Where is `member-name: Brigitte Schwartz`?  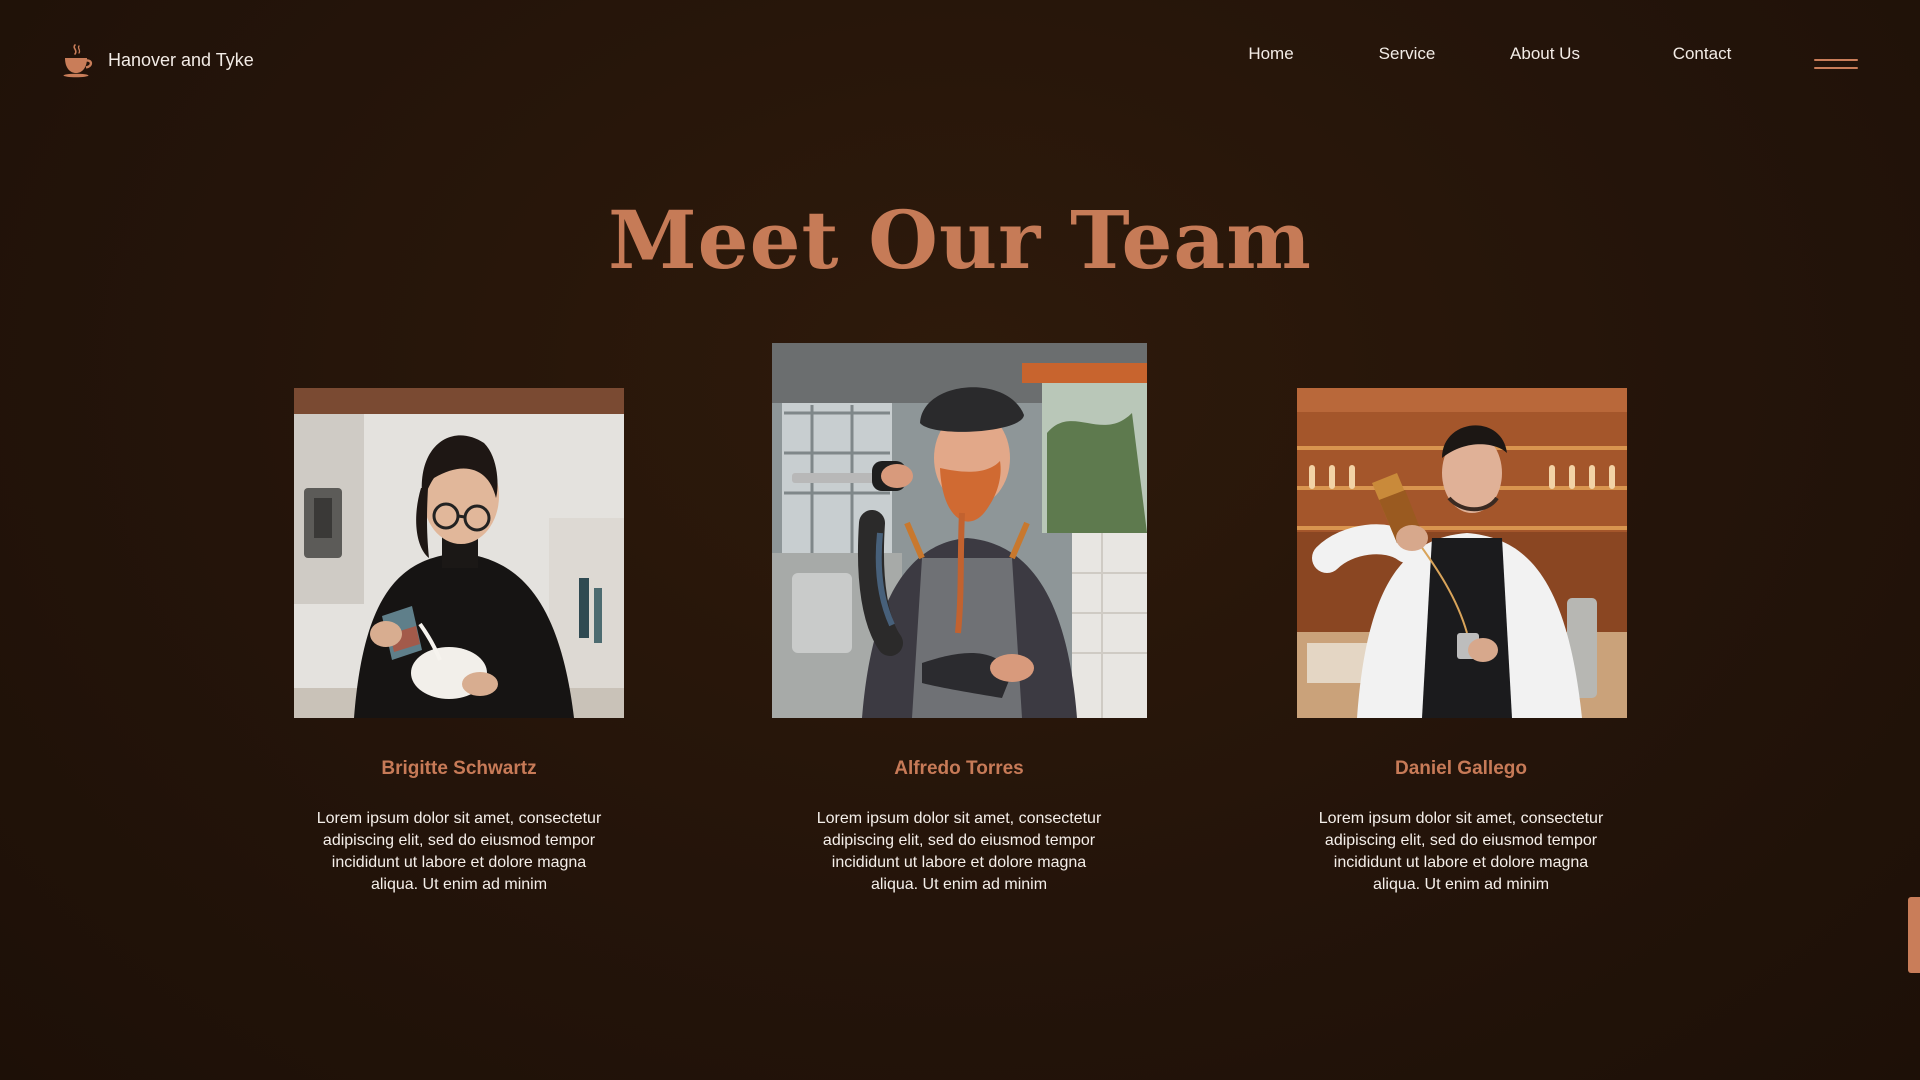 member-name: Brigitte Schwartz is located at coordinates (459, 768).